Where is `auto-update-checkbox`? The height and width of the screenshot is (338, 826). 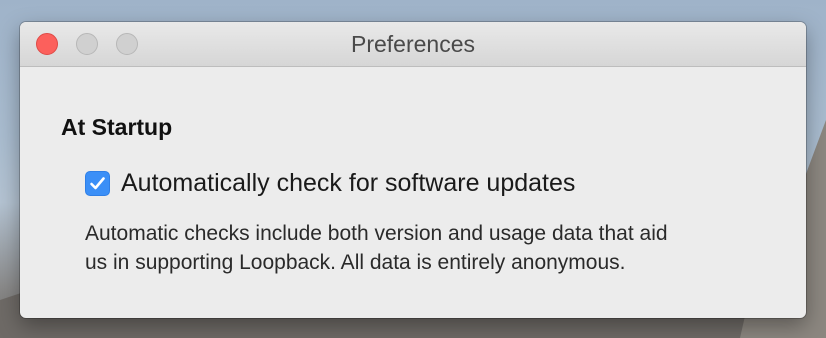 auto-update-checkbox is located at coordinates (97, 183).